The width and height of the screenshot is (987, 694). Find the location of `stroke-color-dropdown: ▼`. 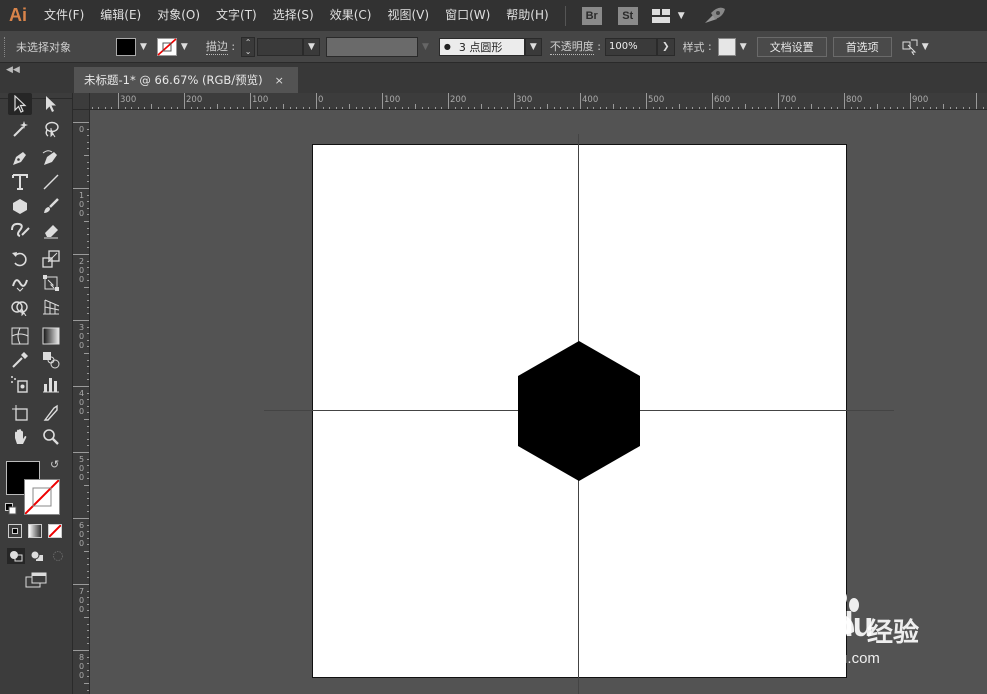

stroke-color-dropdown: ▼ is located at coordinates (174, 47).